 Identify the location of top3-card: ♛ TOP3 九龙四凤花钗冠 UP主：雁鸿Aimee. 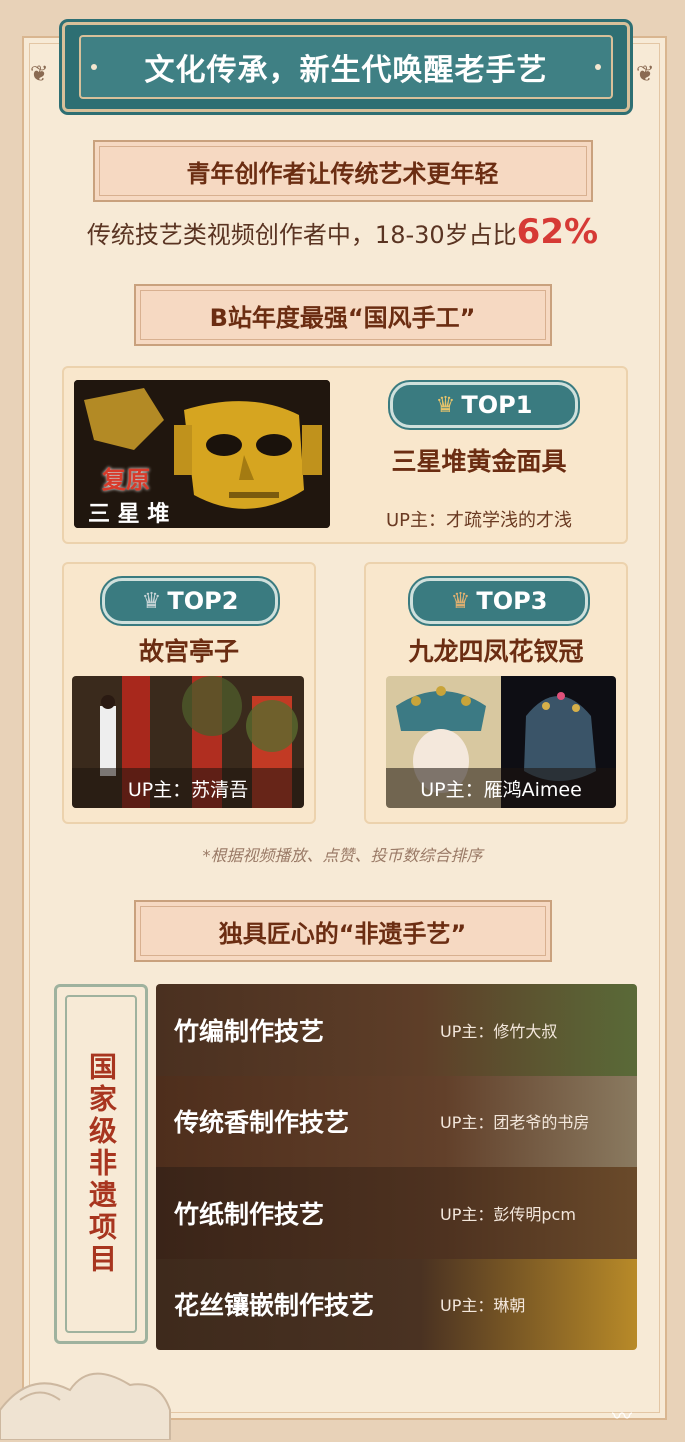
(496, 693).